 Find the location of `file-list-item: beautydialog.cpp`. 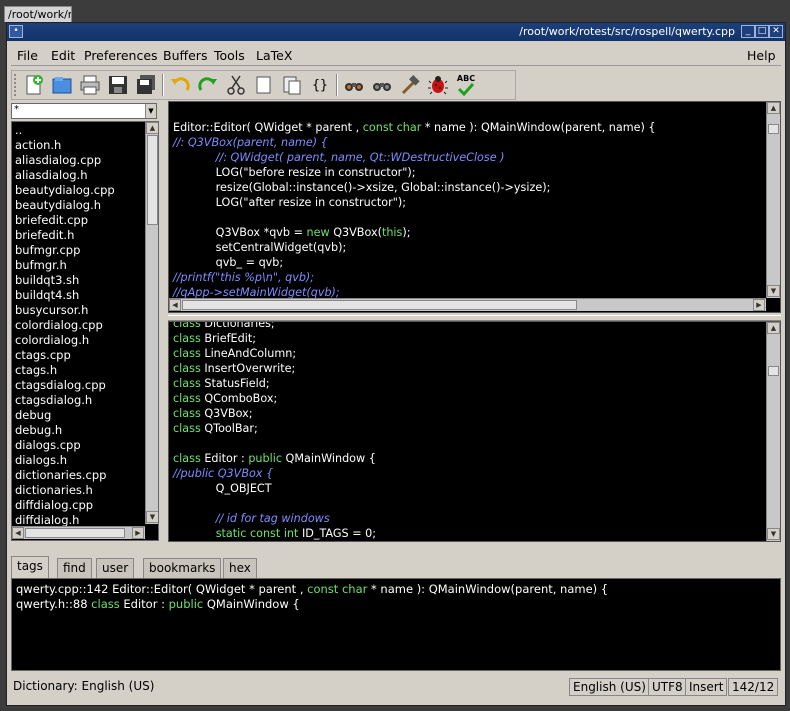

file-list-item: beautydialog.cpp is located at coordinates (80, 190).